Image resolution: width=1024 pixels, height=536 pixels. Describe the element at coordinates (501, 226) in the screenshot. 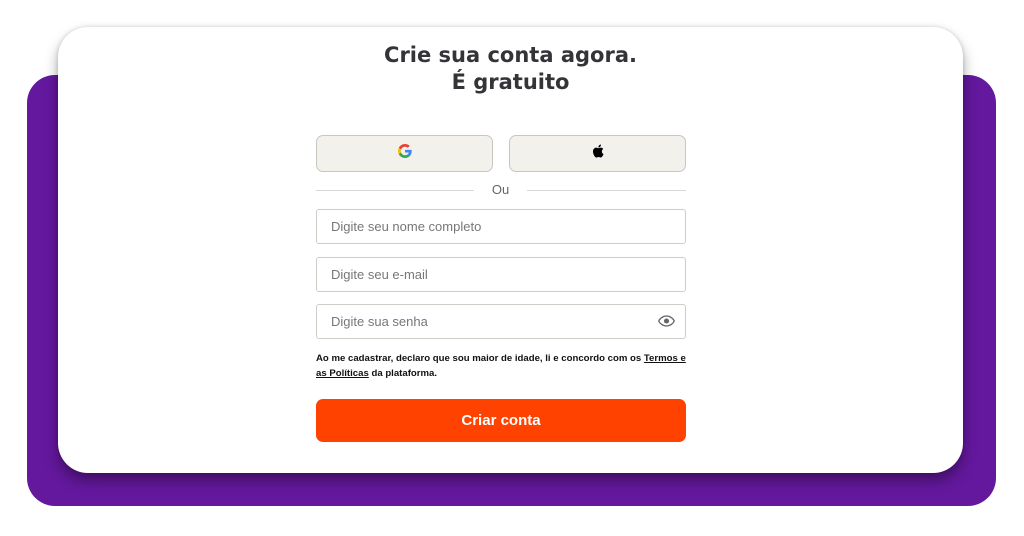

I see `full-name-field: Digite seu nome completo` at that location.